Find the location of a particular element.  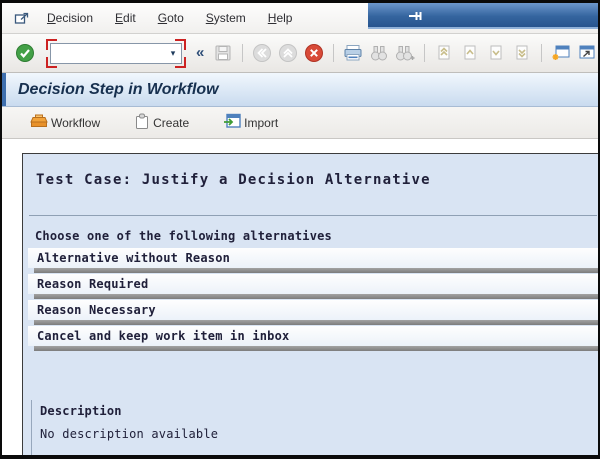

alternatives-prompt: Choose one of the following alternatives is located at coordinates (183, 236).